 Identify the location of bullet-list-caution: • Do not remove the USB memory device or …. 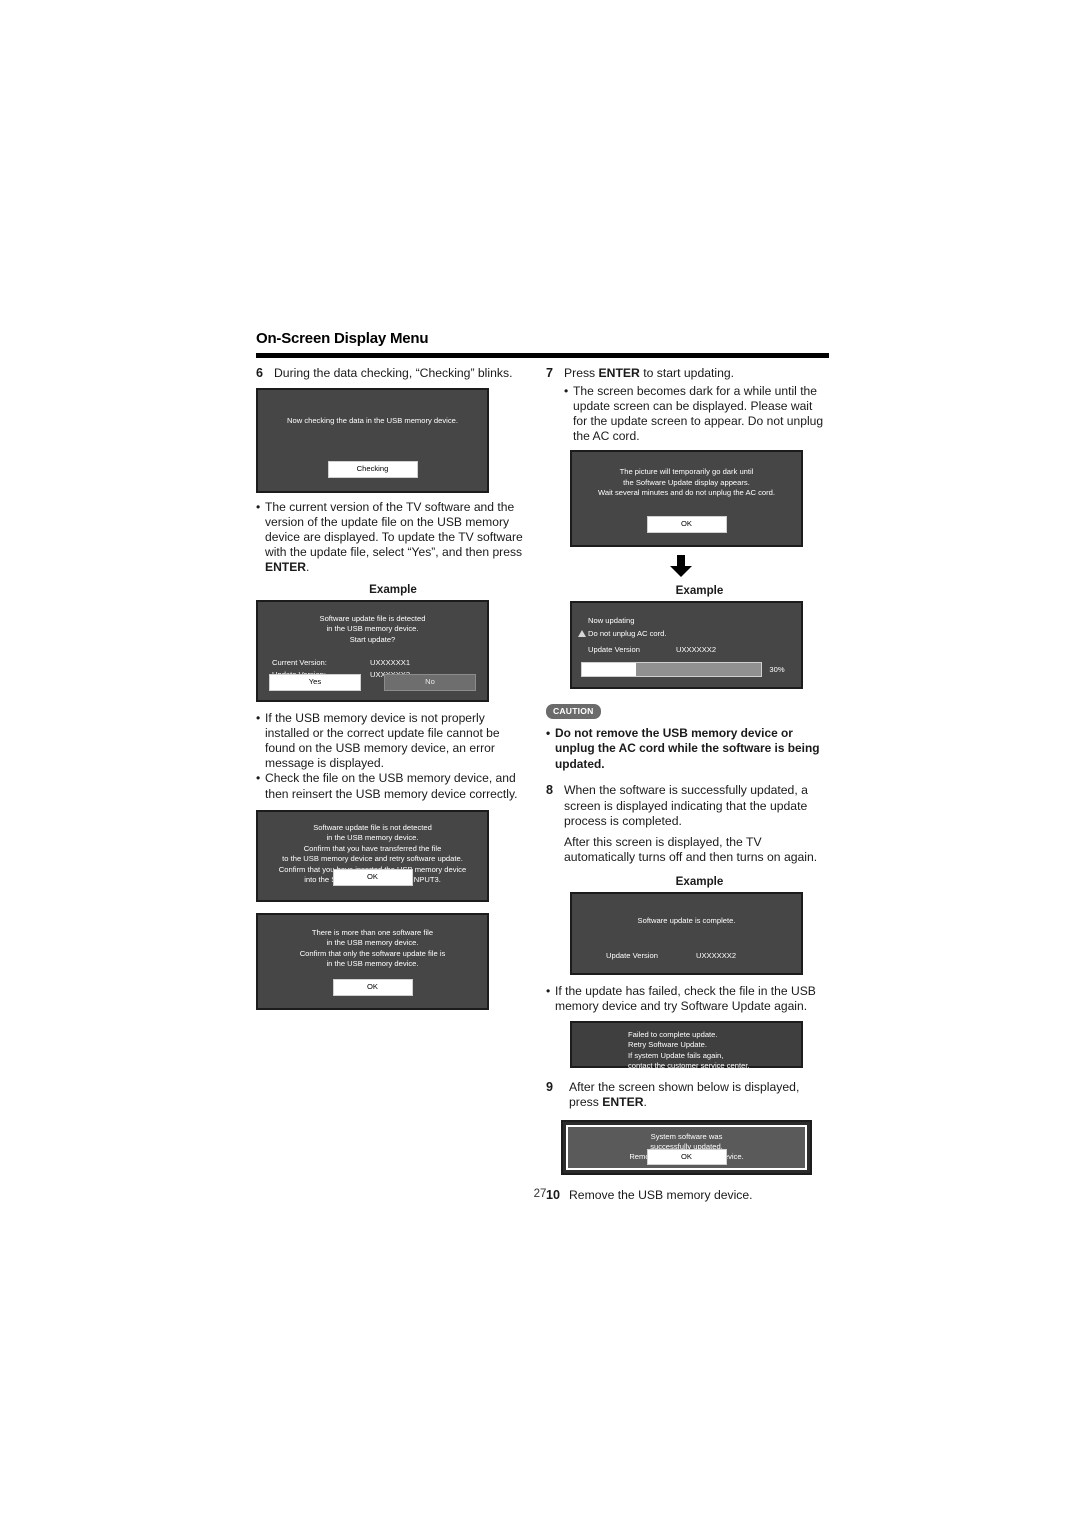
(687, 749).